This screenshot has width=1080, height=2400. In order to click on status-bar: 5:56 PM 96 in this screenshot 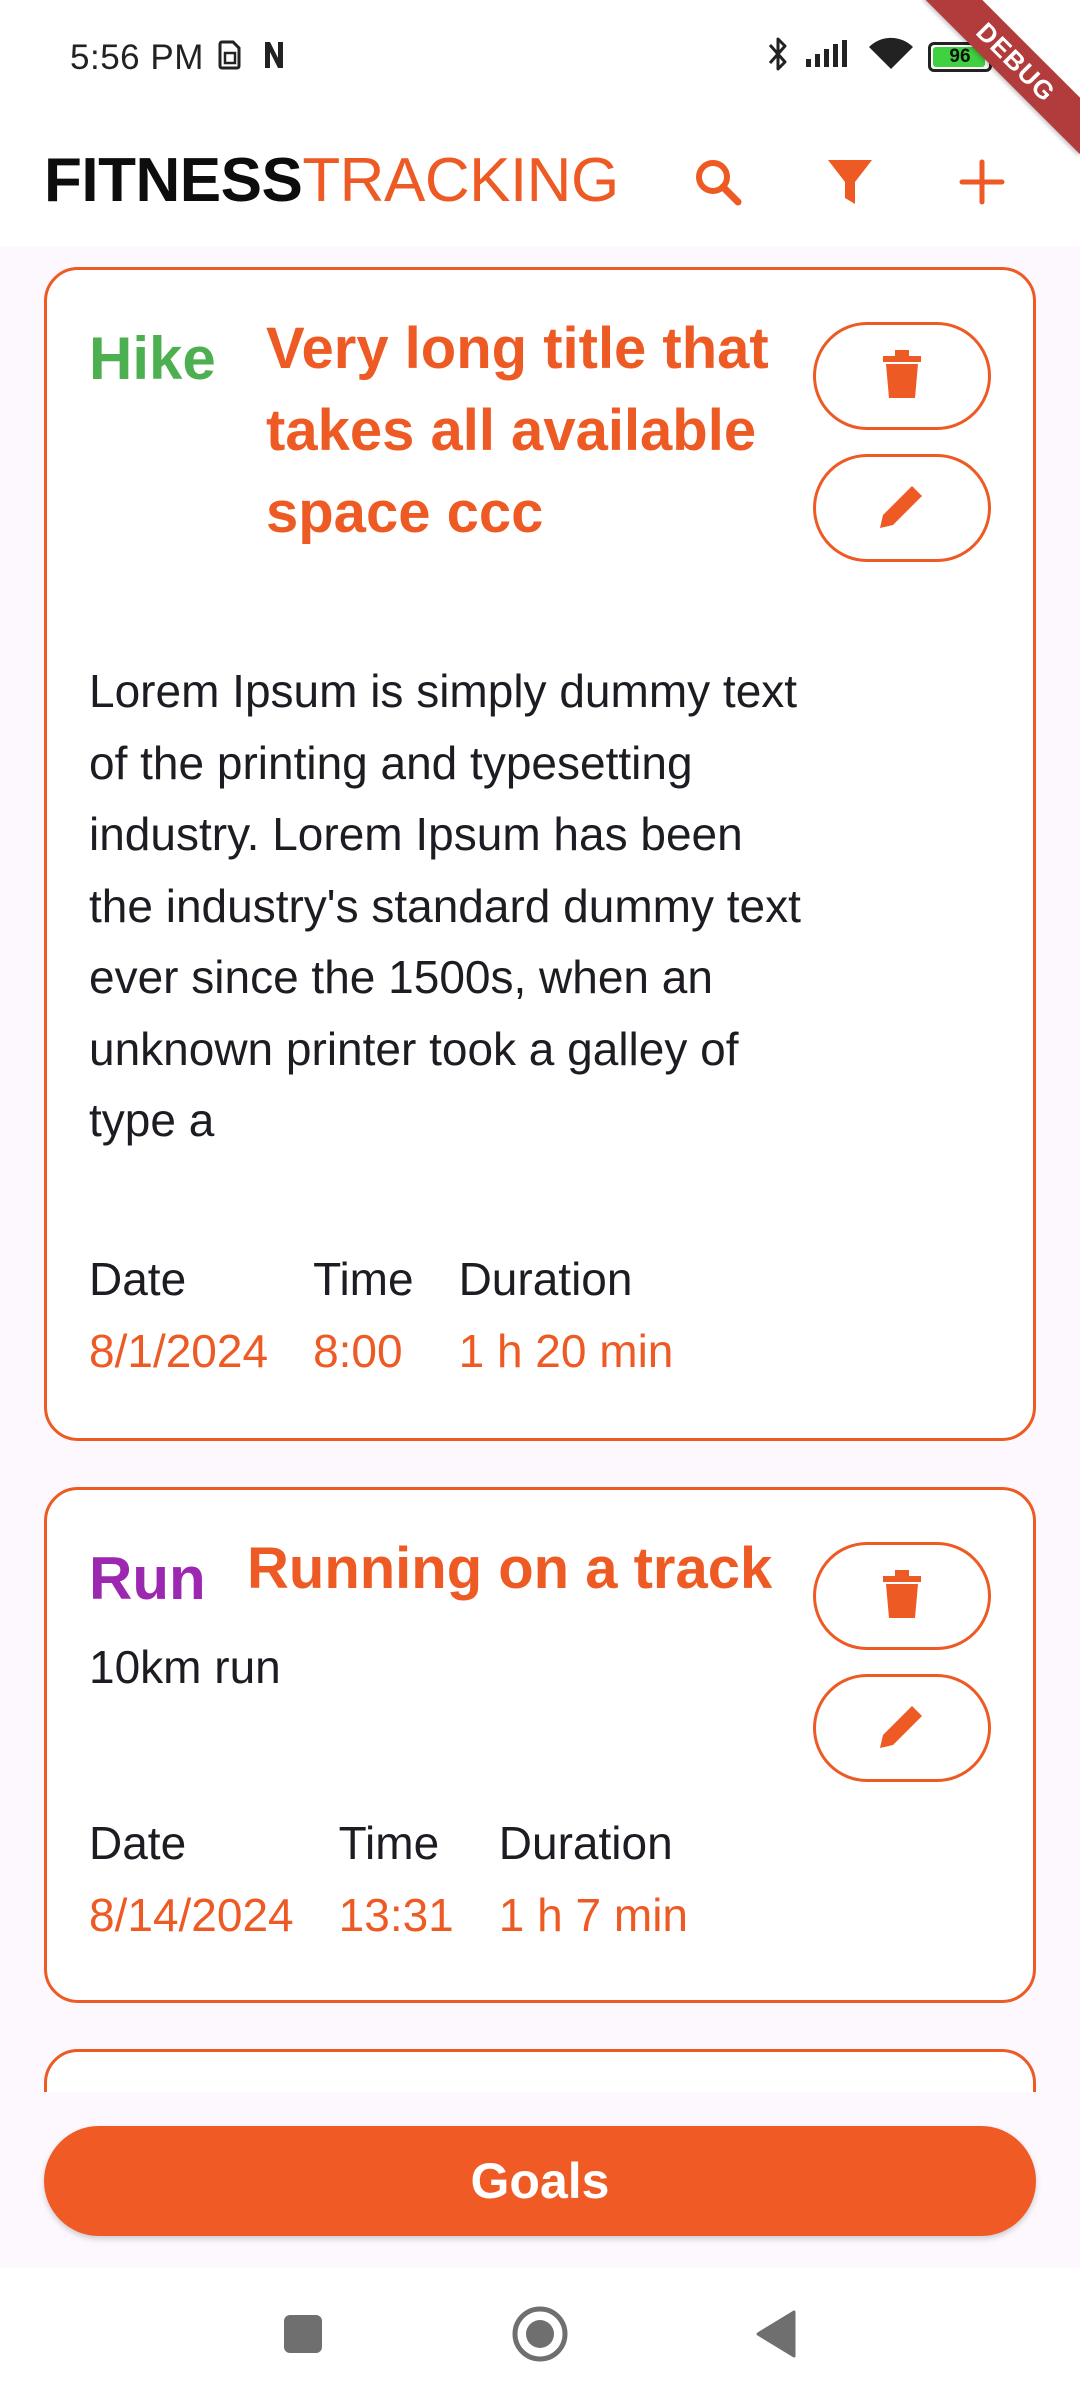, I will do `click(540, 59)`.